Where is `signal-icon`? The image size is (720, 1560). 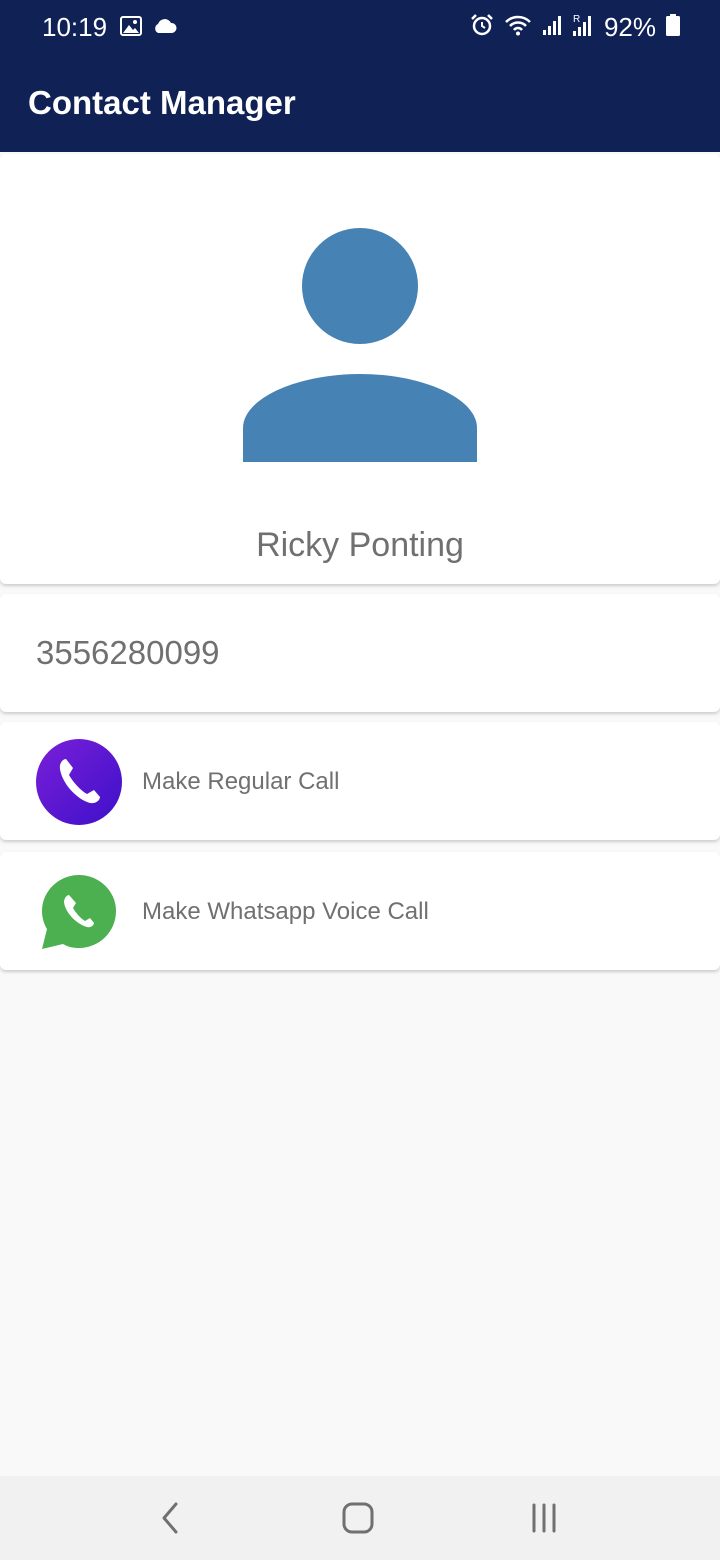 signal-icon is located at coordinates (552, 27).